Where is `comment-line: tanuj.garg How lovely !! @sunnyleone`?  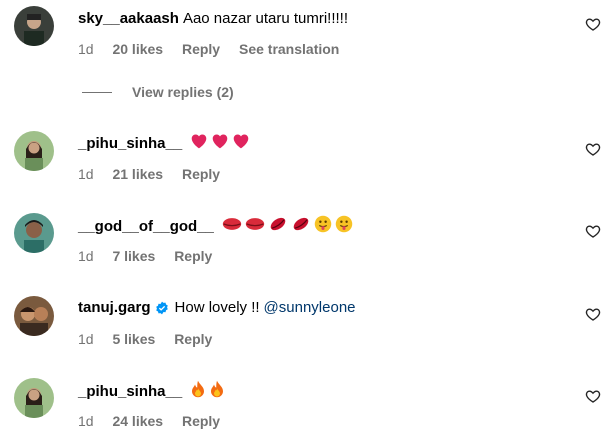 comment-line: tanuj.garg How lovely !! @sunnyleone is located at coordinates (217, 308).